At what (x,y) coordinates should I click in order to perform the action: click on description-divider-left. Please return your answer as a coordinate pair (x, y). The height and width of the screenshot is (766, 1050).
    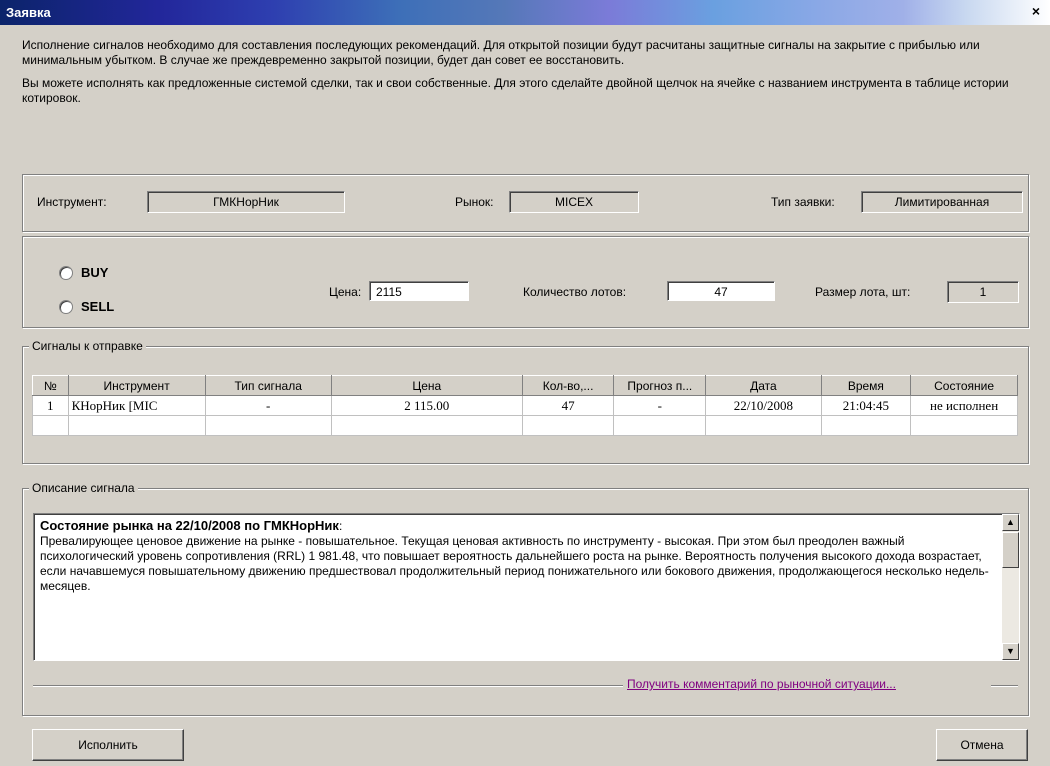
    Looking at the image, I should click on (328, 686).